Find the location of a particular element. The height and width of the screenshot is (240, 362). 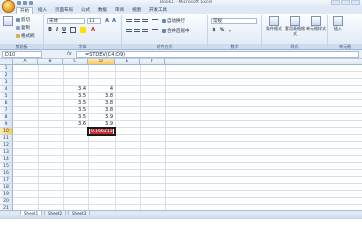

insert-cells-button: 插入 is located at coordinates (338, 24).